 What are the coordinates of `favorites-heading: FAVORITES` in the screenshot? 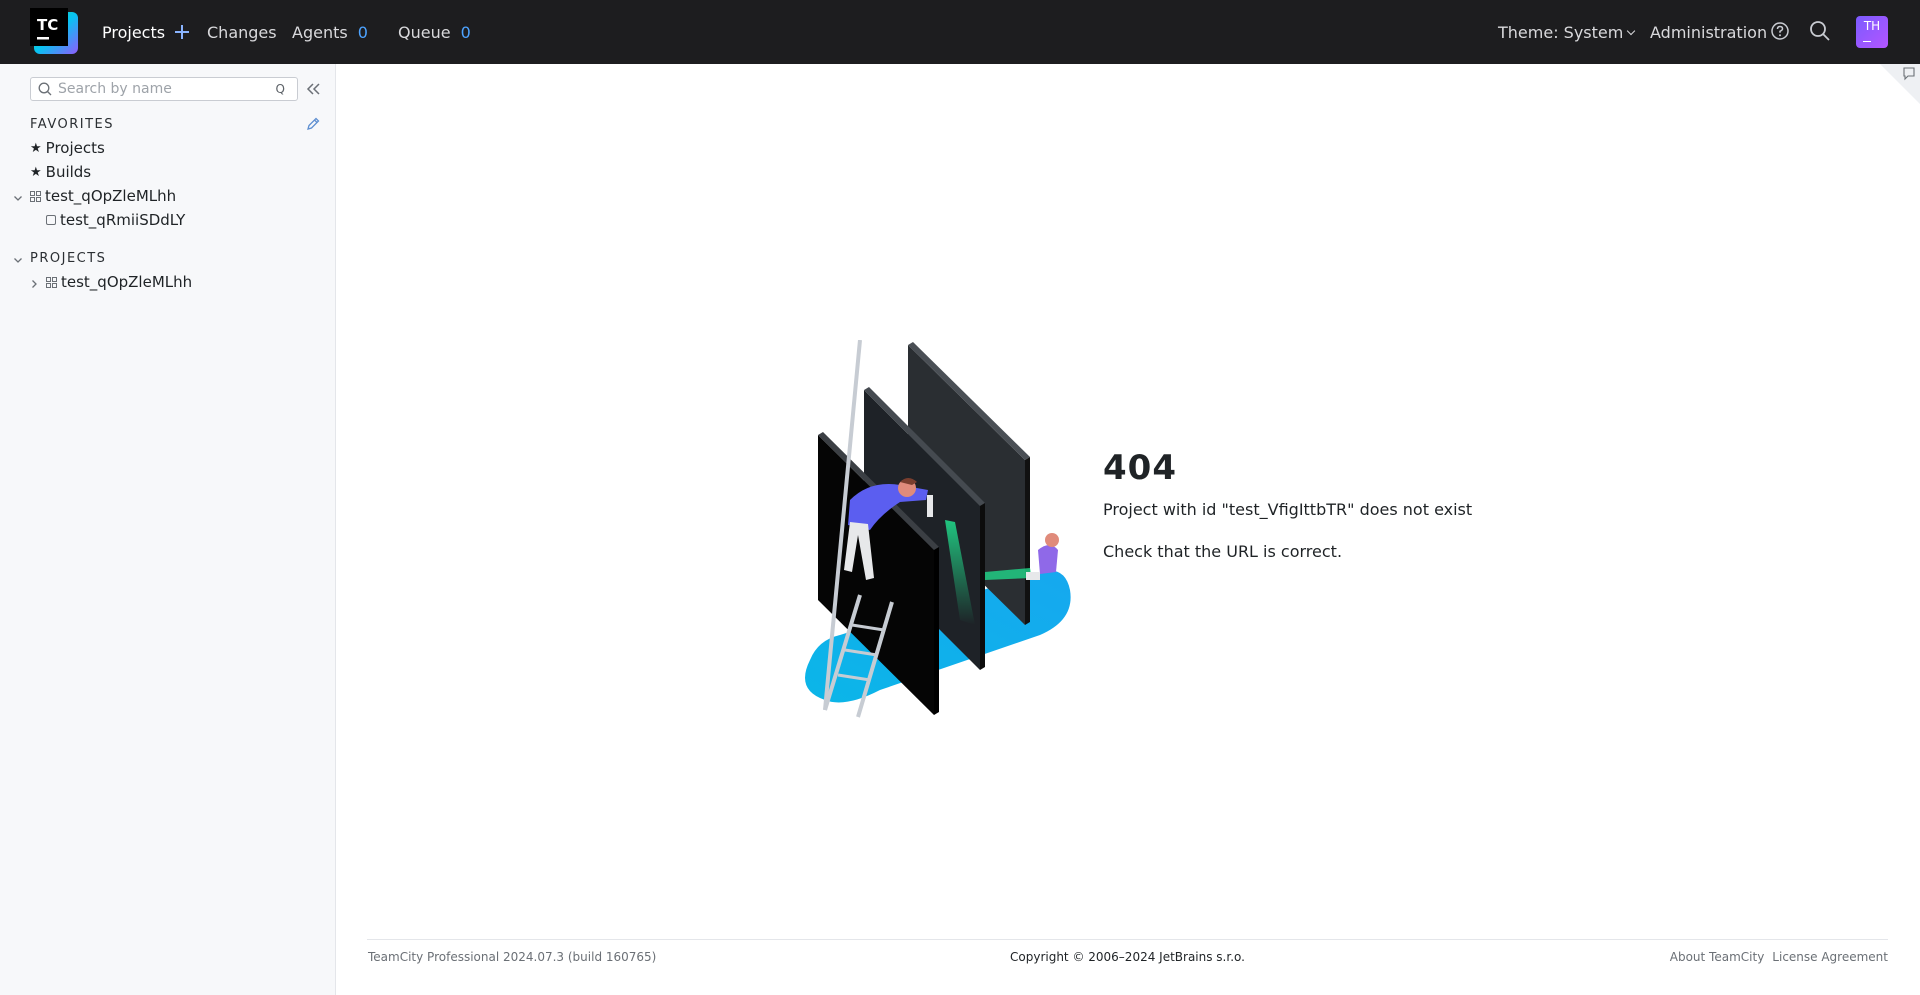 It's located at (72, 124).